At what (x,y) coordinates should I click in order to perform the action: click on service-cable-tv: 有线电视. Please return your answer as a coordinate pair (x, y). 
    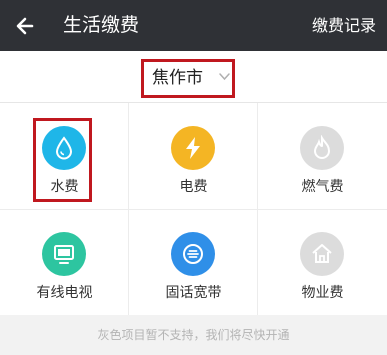
    Looking at the image, I should click on (64, 262).